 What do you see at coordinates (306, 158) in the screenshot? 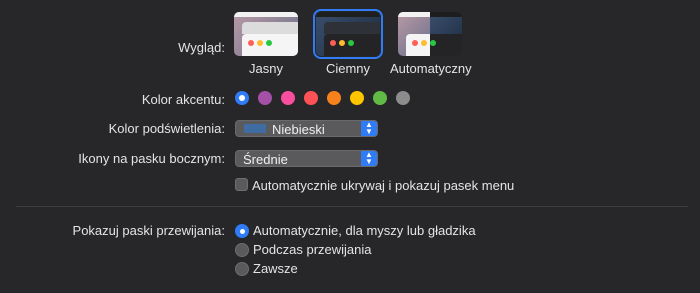
I see `sidebar-icon-size-popup: Średnie ▲ ▼` at bounding box center [306, 158].